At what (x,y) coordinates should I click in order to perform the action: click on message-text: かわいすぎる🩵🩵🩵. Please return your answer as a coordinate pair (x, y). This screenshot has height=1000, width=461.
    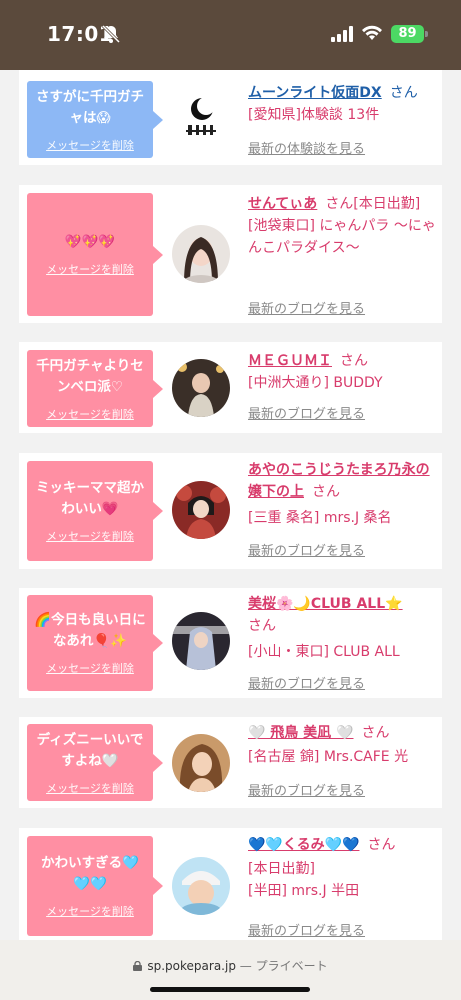
    Looking at the image, I should click on (90, 873).